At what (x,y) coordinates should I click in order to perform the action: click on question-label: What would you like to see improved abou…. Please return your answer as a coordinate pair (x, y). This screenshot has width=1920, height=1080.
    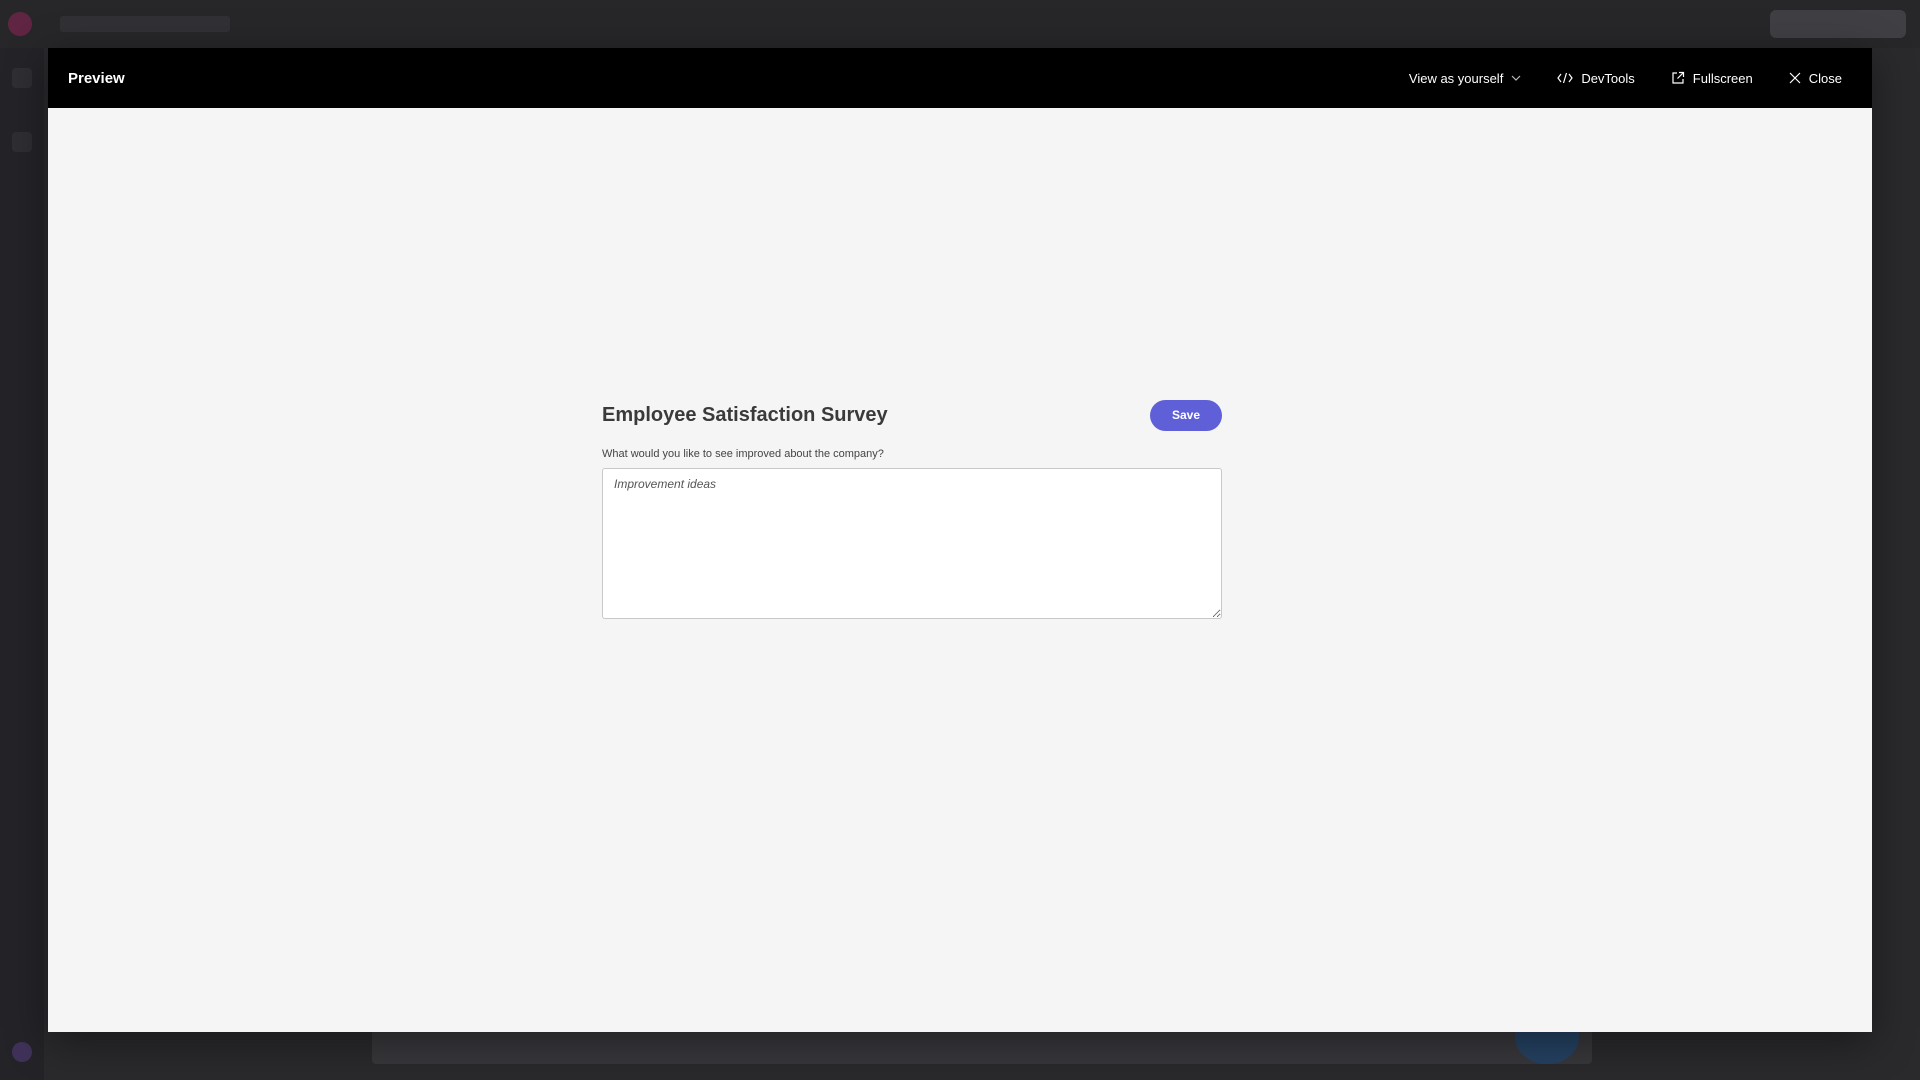
    Looking at the image, I should click on (743, 454).